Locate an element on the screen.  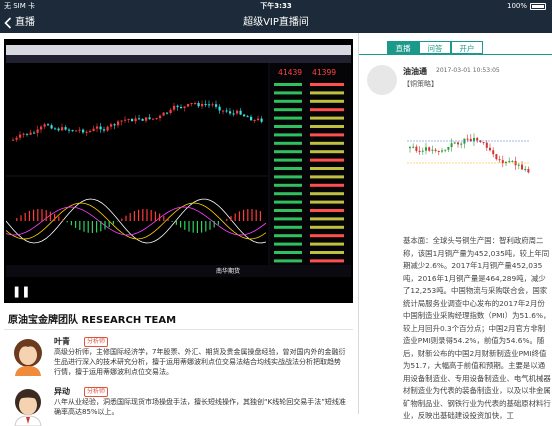
tab-bar: 直播 问答 开户 is located at coordinates (455, 44).